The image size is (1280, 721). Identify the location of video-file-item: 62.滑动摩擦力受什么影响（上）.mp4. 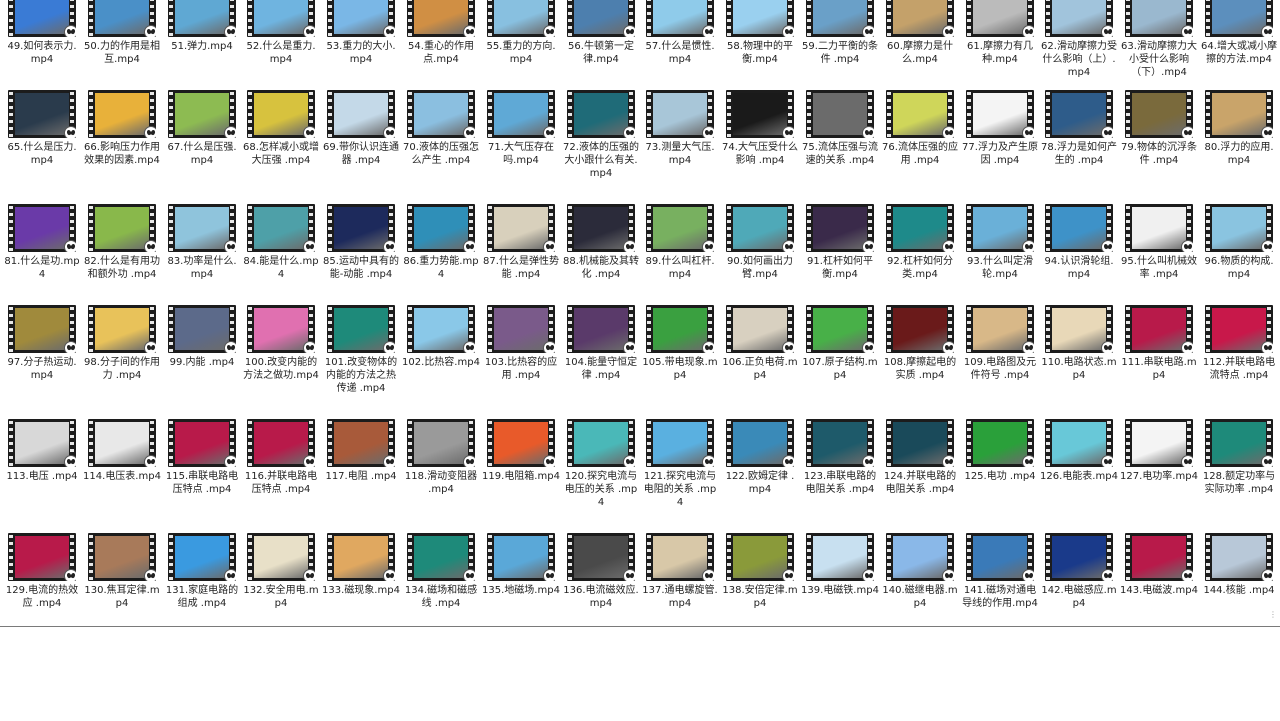
(1079, 47).